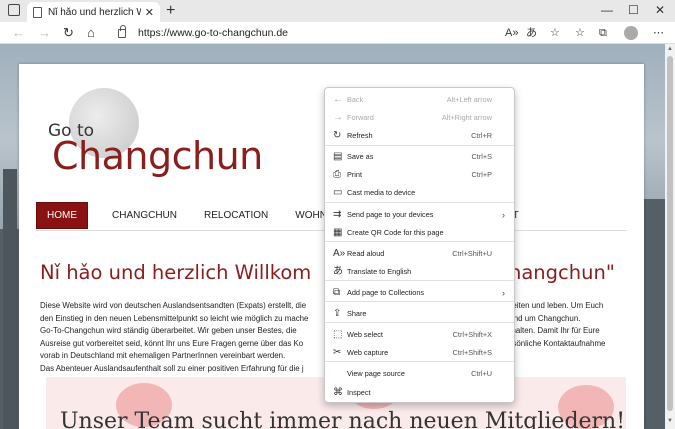 This screenshot has height=429, width=675. What do you see at coordinates (337, 174) in the screenshot?
I see `print-icon: ⎙` at bounding box center [337, 174].